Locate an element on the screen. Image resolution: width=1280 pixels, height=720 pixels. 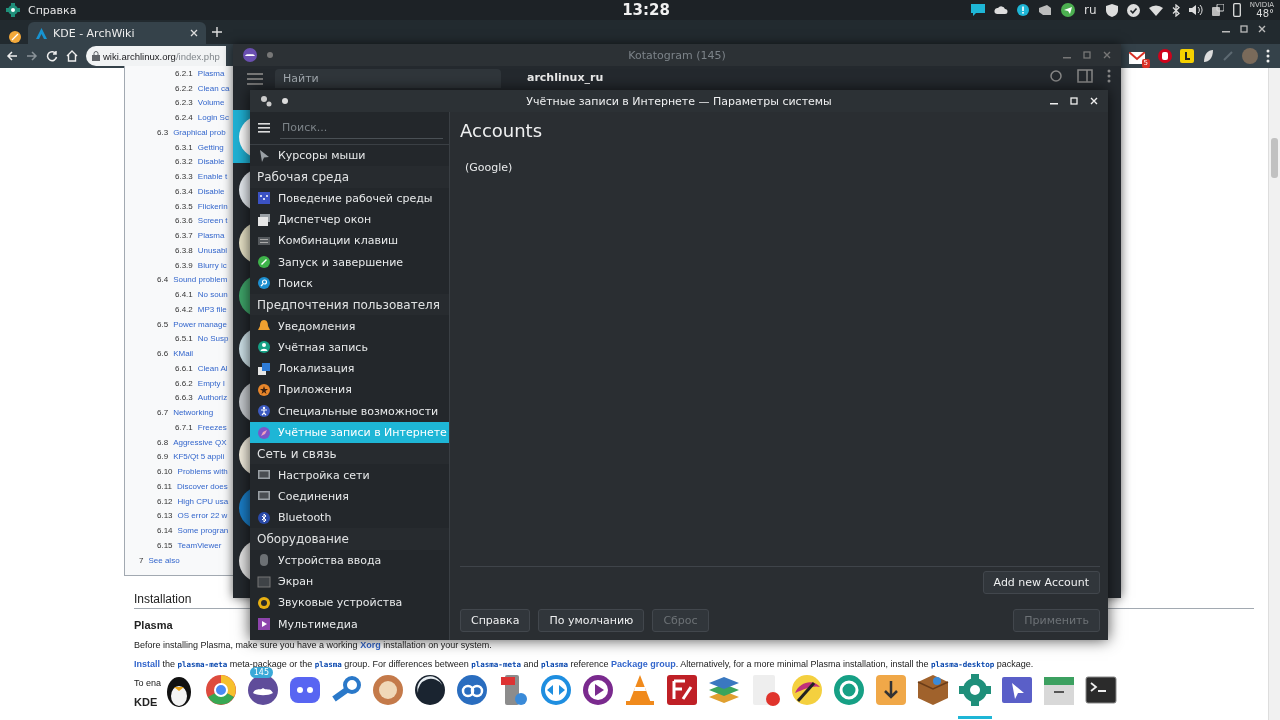
sidebar-item: Запуск и завершение is located at coordinates (349, 262).